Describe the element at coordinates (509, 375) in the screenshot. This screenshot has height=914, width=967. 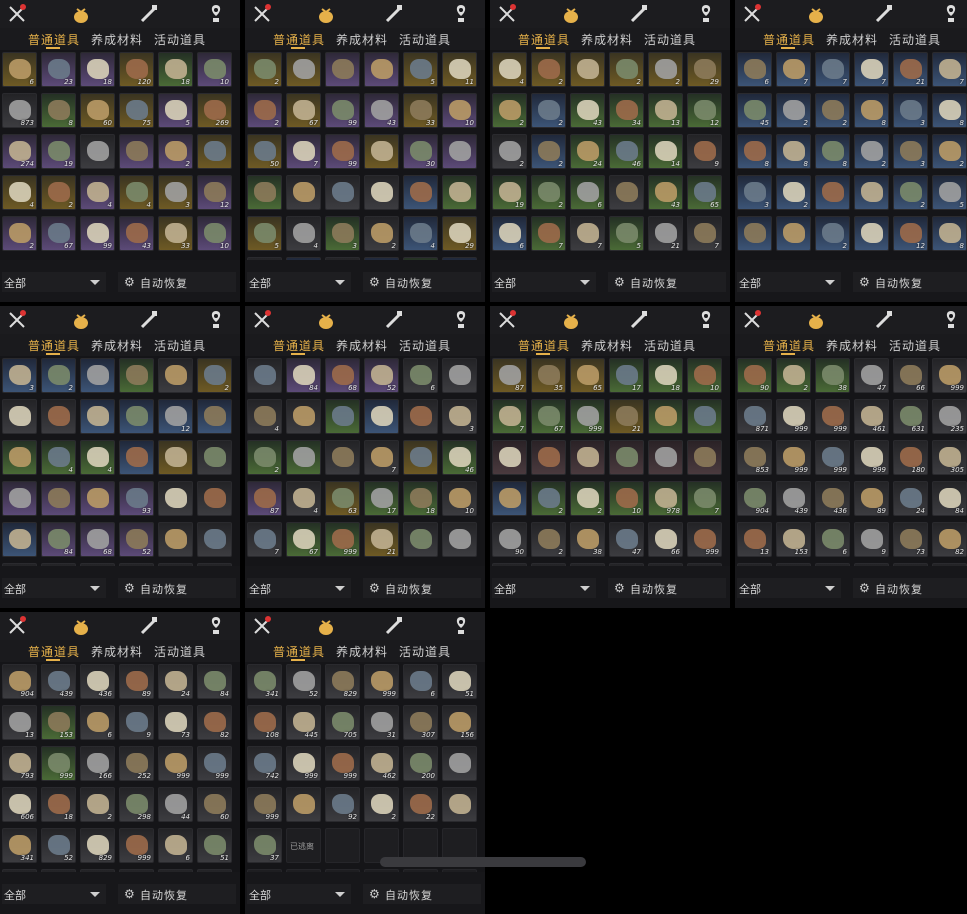
I see `item-slot: 87` at that location.